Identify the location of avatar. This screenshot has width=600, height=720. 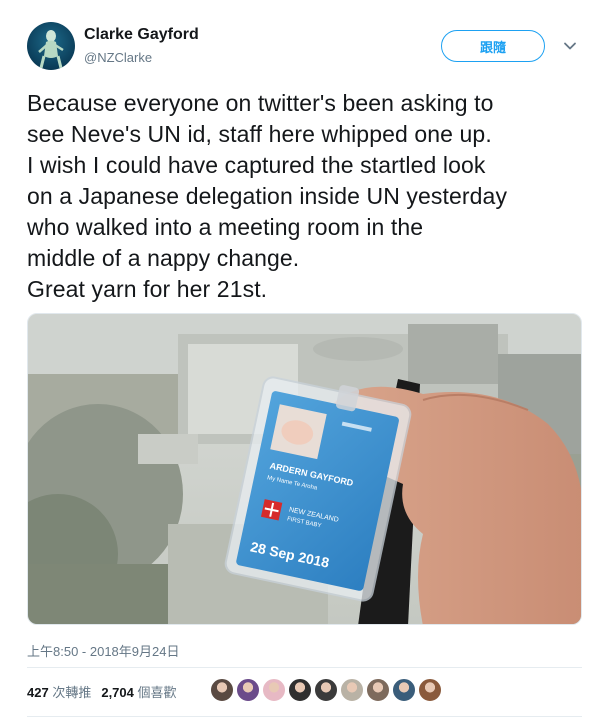
(51, 46).